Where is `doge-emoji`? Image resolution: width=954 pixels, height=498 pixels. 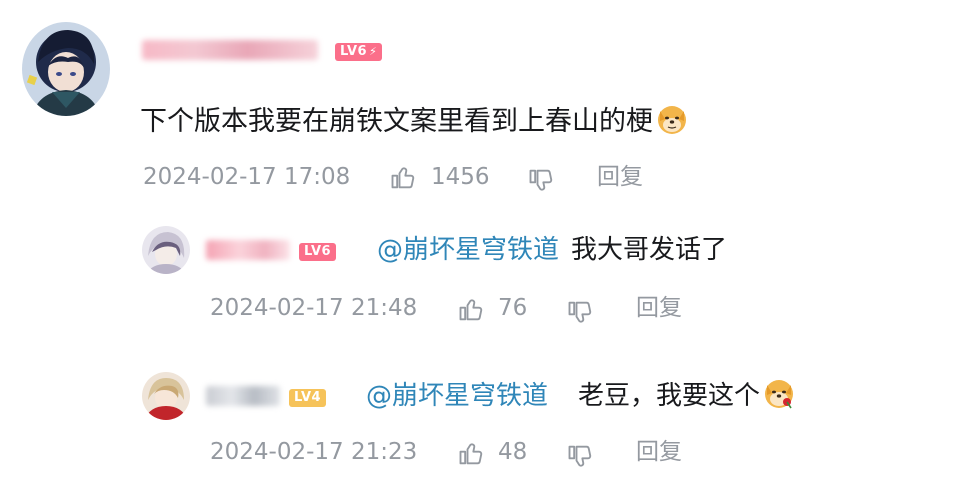 doge-emoji is located at coordinates (672, 120).